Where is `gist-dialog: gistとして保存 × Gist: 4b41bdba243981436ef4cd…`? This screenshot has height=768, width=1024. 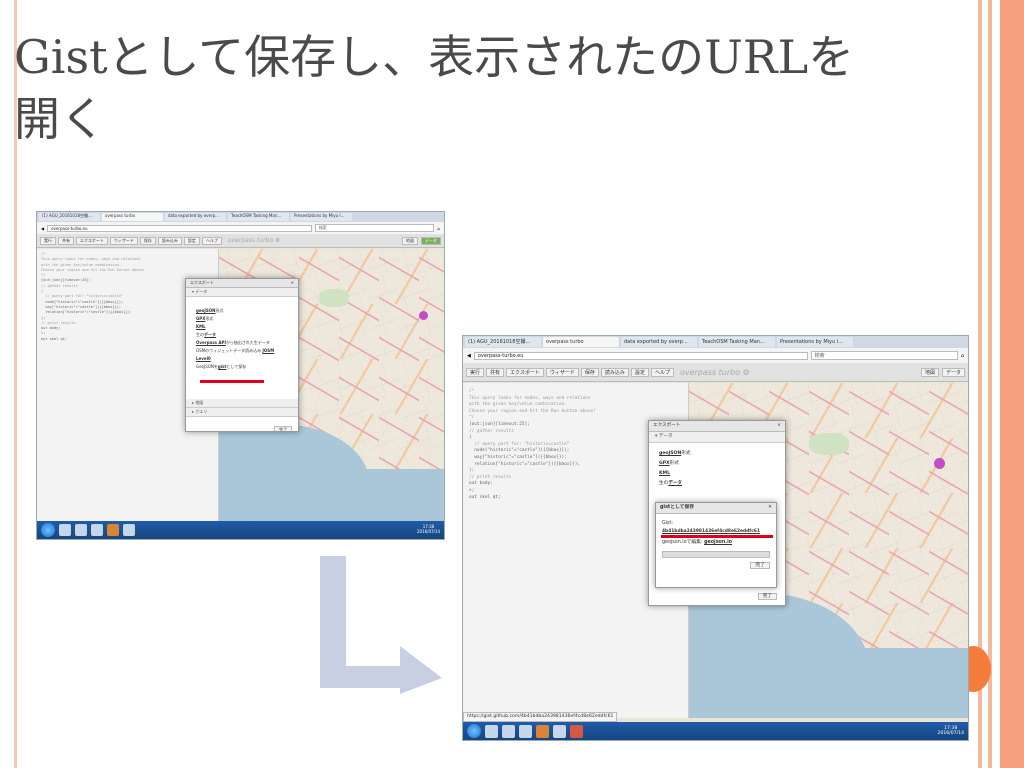
gist-dialog: gistとして保存 × Gist: 4b41bdba243981436ef4cd… is located at coordinates (716, 545).